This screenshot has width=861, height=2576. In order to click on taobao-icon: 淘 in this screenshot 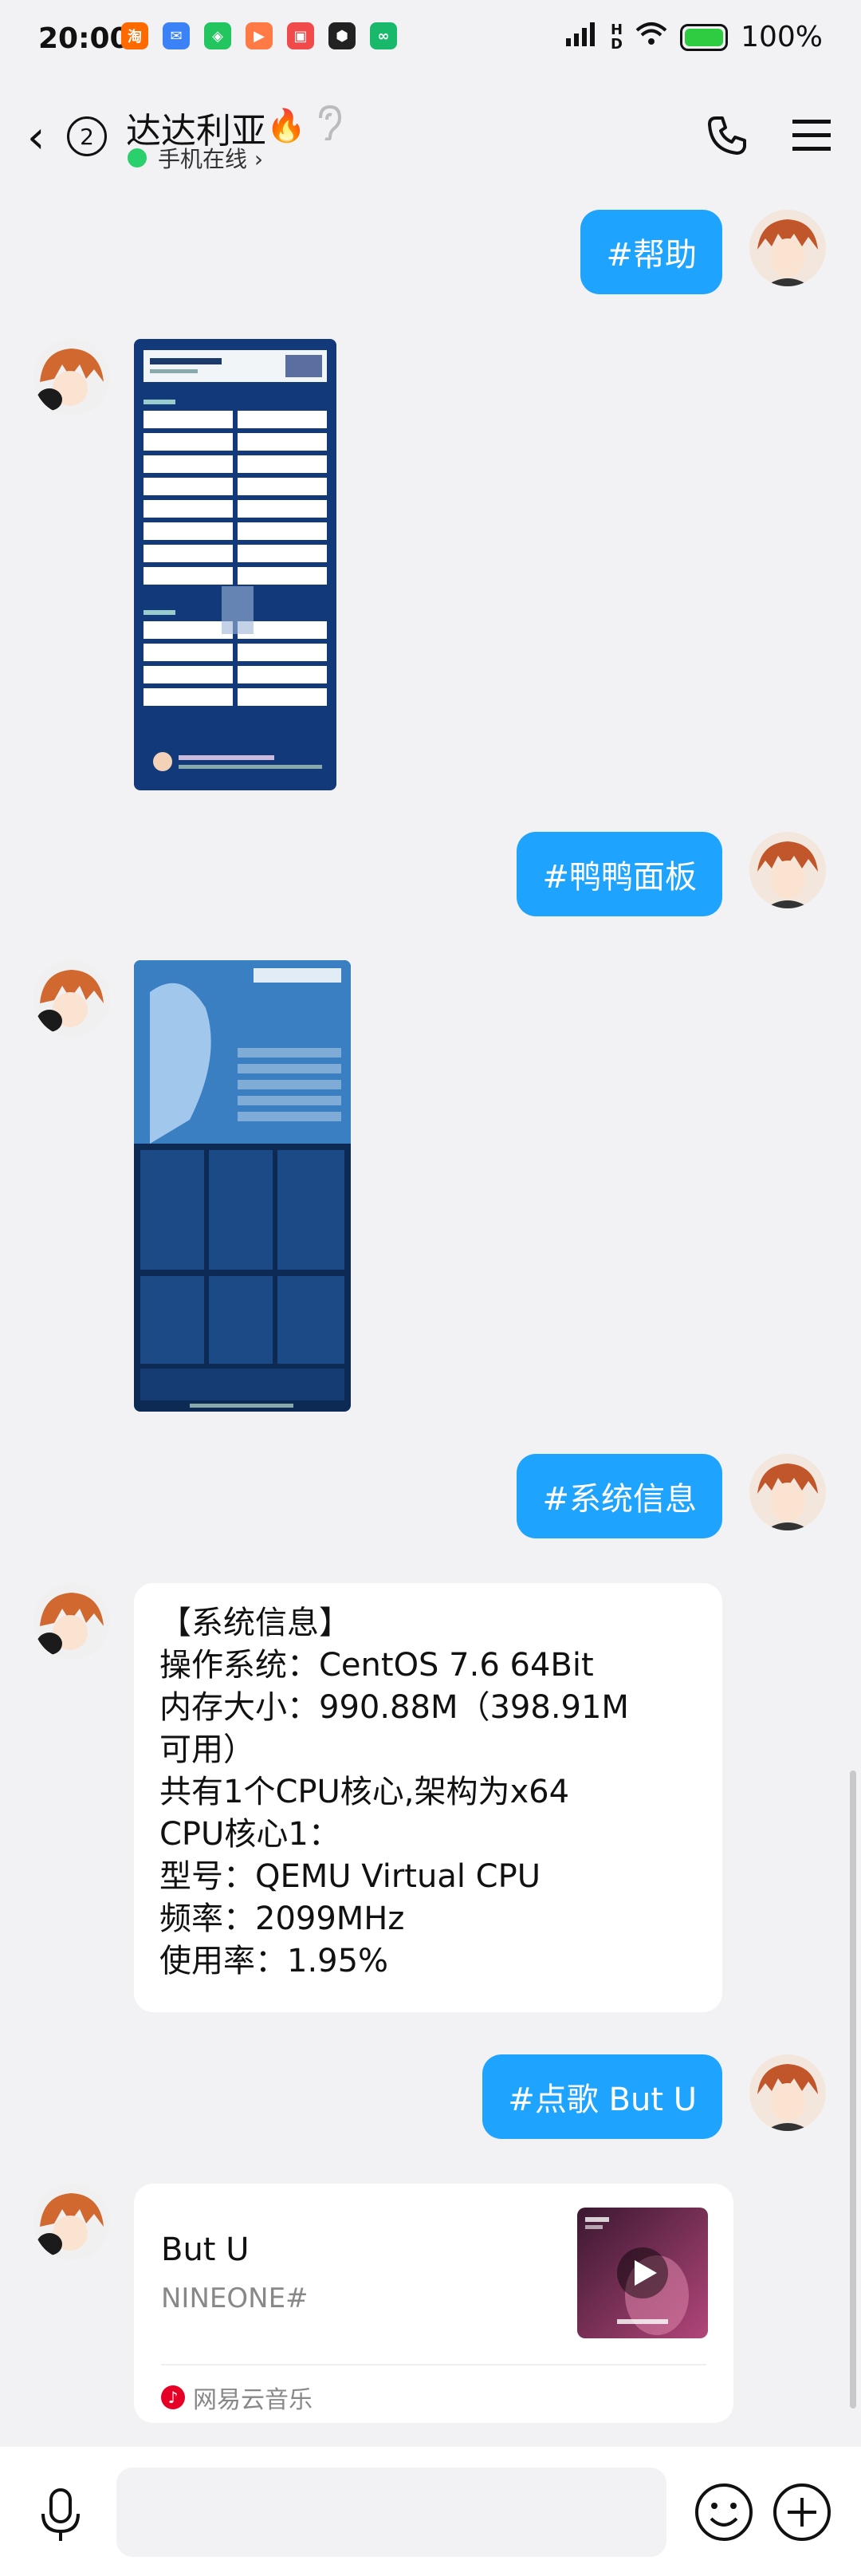, I will do `click(134, 35)`.